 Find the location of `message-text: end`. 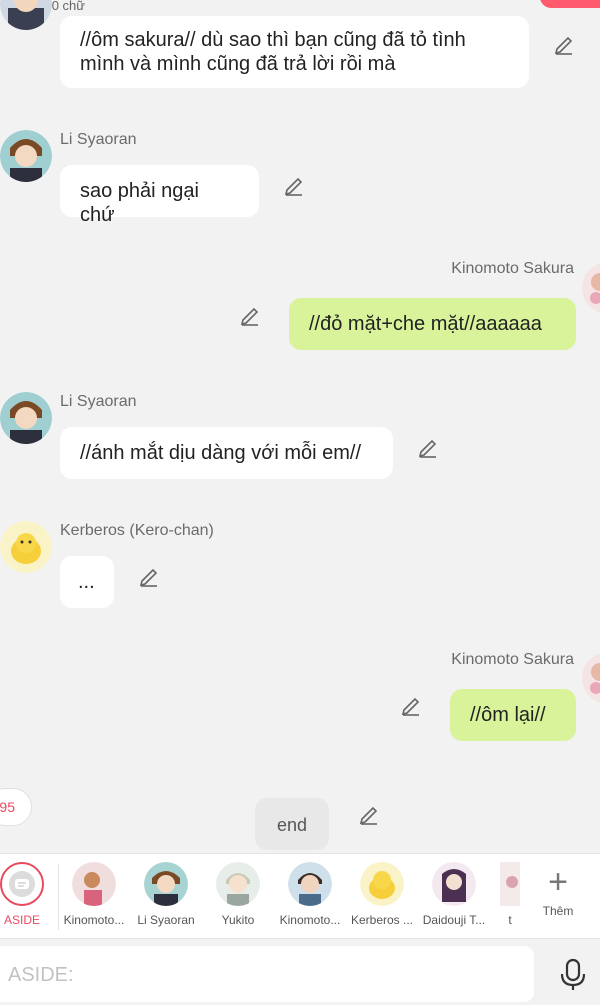

message-text: end is located at coordinates (292, 825).